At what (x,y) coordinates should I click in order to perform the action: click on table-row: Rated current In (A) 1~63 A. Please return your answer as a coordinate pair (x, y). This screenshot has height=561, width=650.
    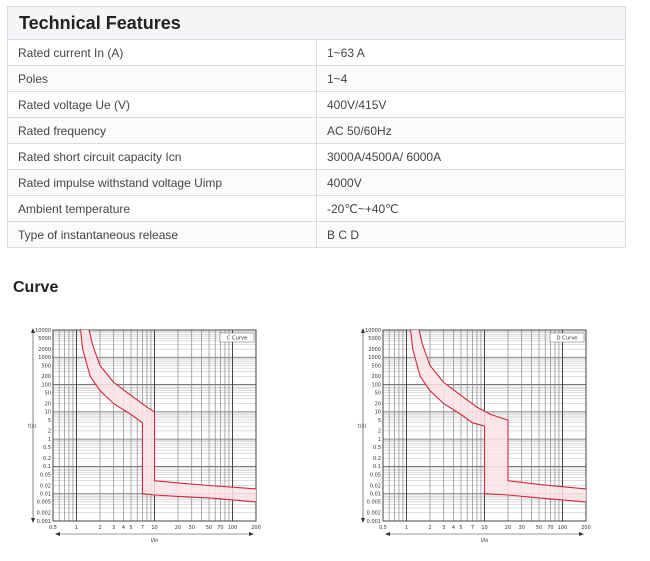
    Looking at the image, I should click on (316, 52).